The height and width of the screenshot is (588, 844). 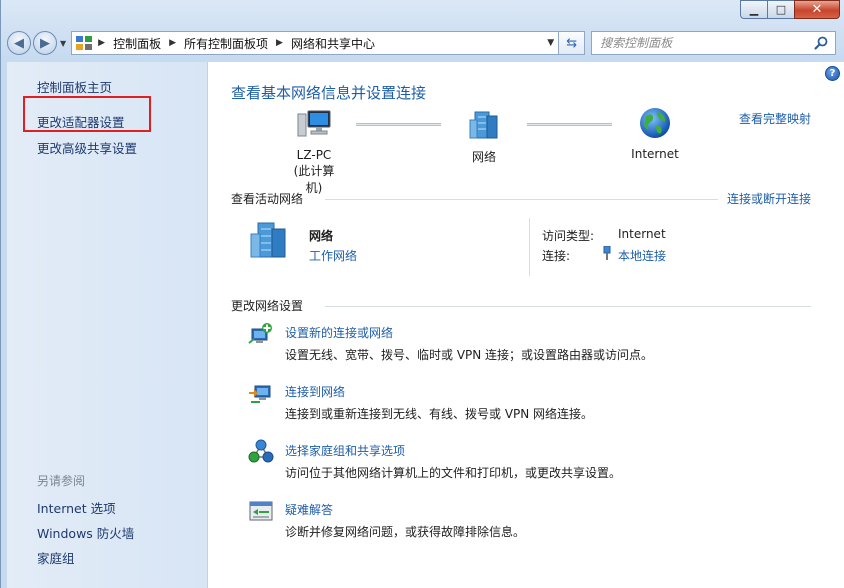 I want to click on internet-node: Internet, so click(x=655, y=133).